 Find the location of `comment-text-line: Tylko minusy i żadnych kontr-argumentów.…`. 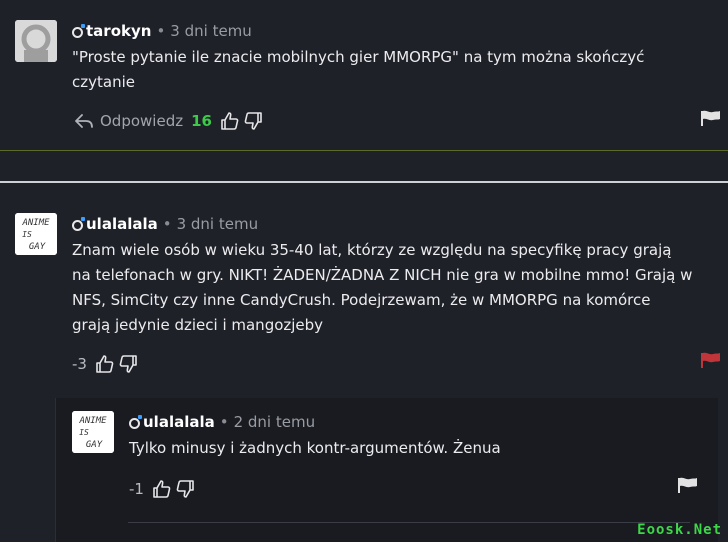

comment-text-line: Tylko minusy i żadnych kontr-argumentów.… is located at coordinates (315, 448).